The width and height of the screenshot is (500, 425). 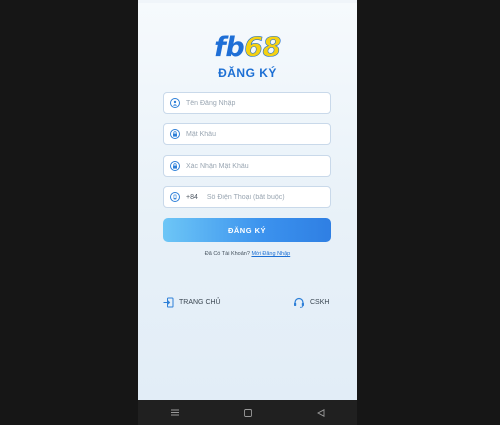 What do you see at coordinates (320, 302) in the screenshot?
I see `support-label: CSKH` at bounding box center [320, 302].